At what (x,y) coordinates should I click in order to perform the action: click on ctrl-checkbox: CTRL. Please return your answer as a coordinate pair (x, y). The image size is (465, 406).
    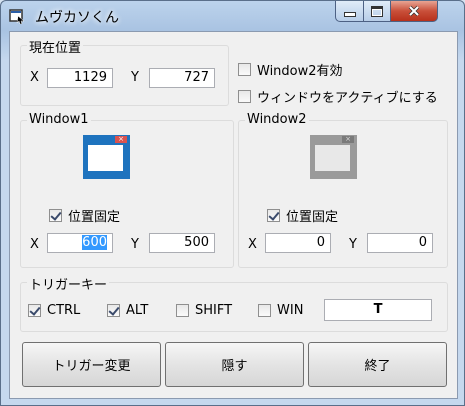
    Looking at the image, I should click on (54, 310).